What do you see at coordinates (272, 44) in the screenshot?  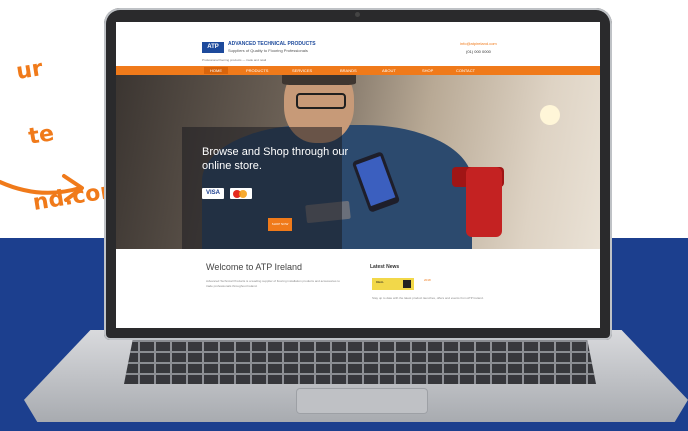 I see `brand-name: ADVANCED TECHNICAL PRODUCTS` at bounding box center [272, 44].